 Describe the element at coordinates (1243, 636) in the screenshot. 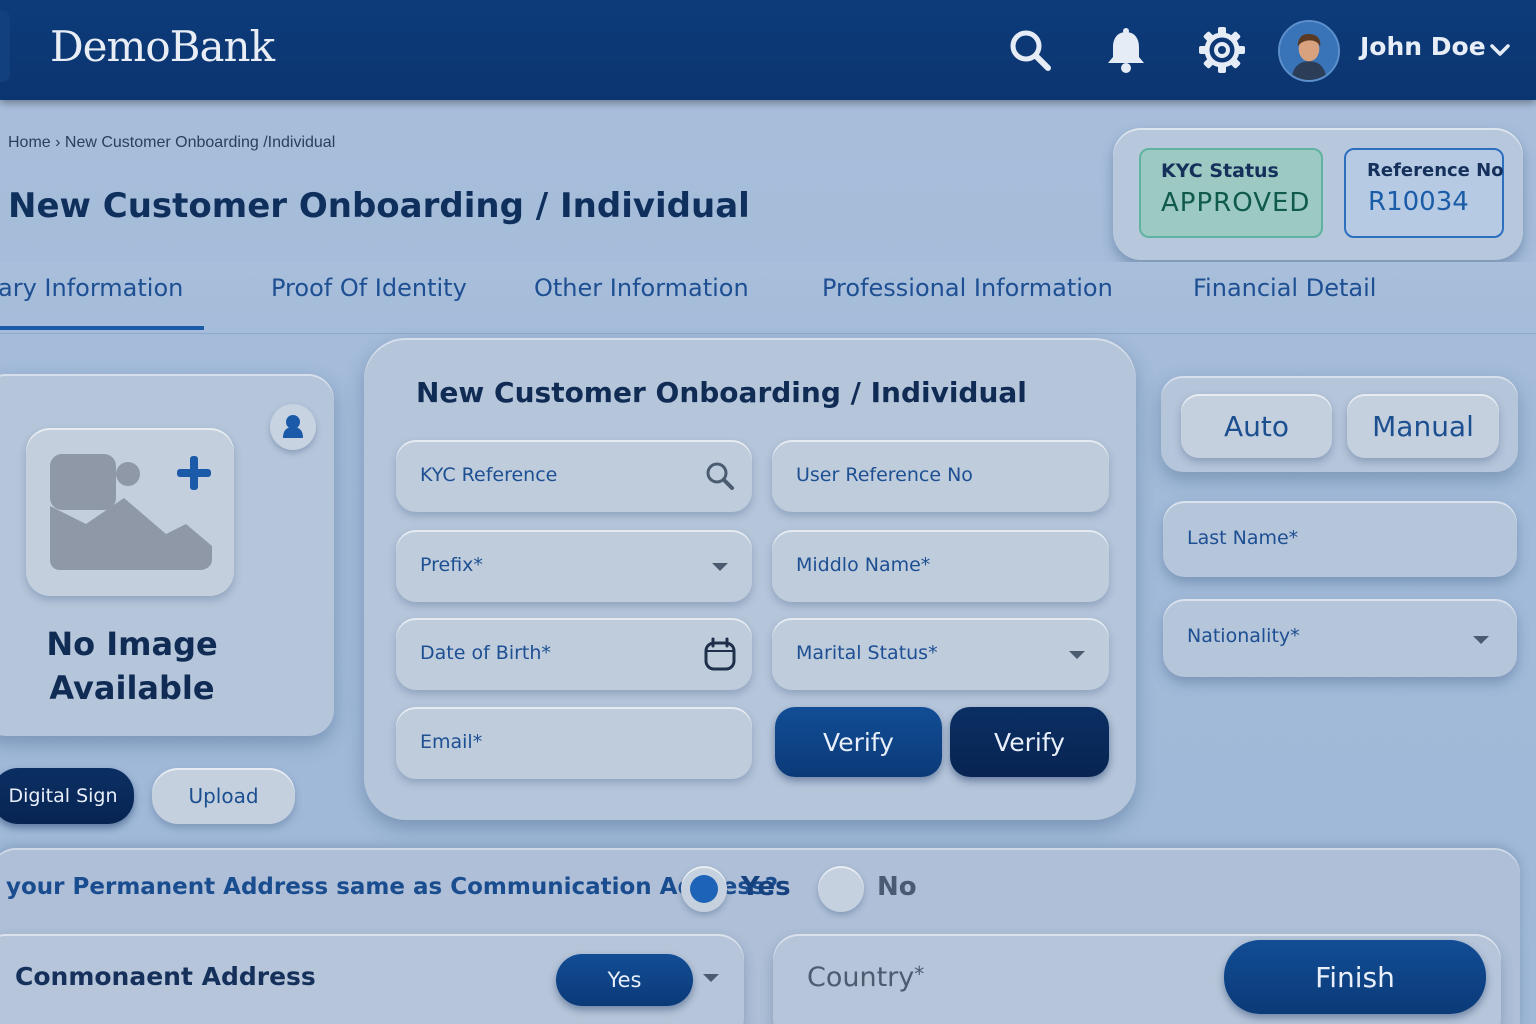

I see `nationality-label: Nationality*` at that location.